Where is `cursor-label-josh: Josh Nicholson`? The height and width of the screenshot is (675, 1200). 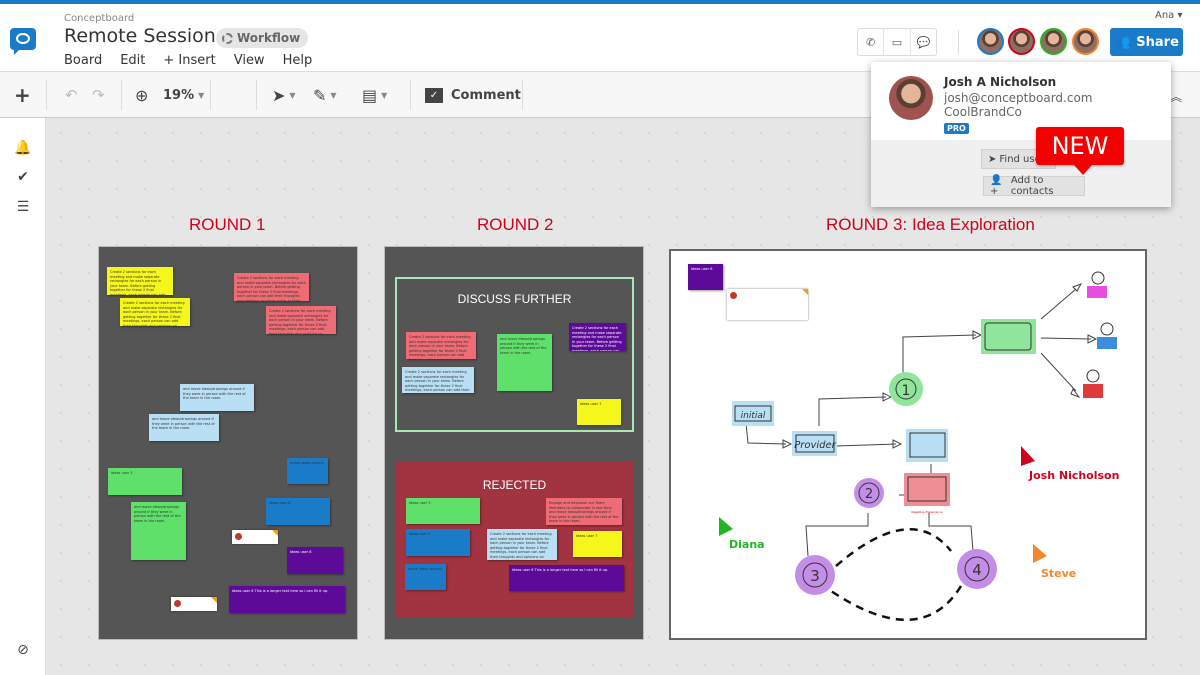
cursor-label-josh: Josh Nicholson is located at coordinates (1074, 475).